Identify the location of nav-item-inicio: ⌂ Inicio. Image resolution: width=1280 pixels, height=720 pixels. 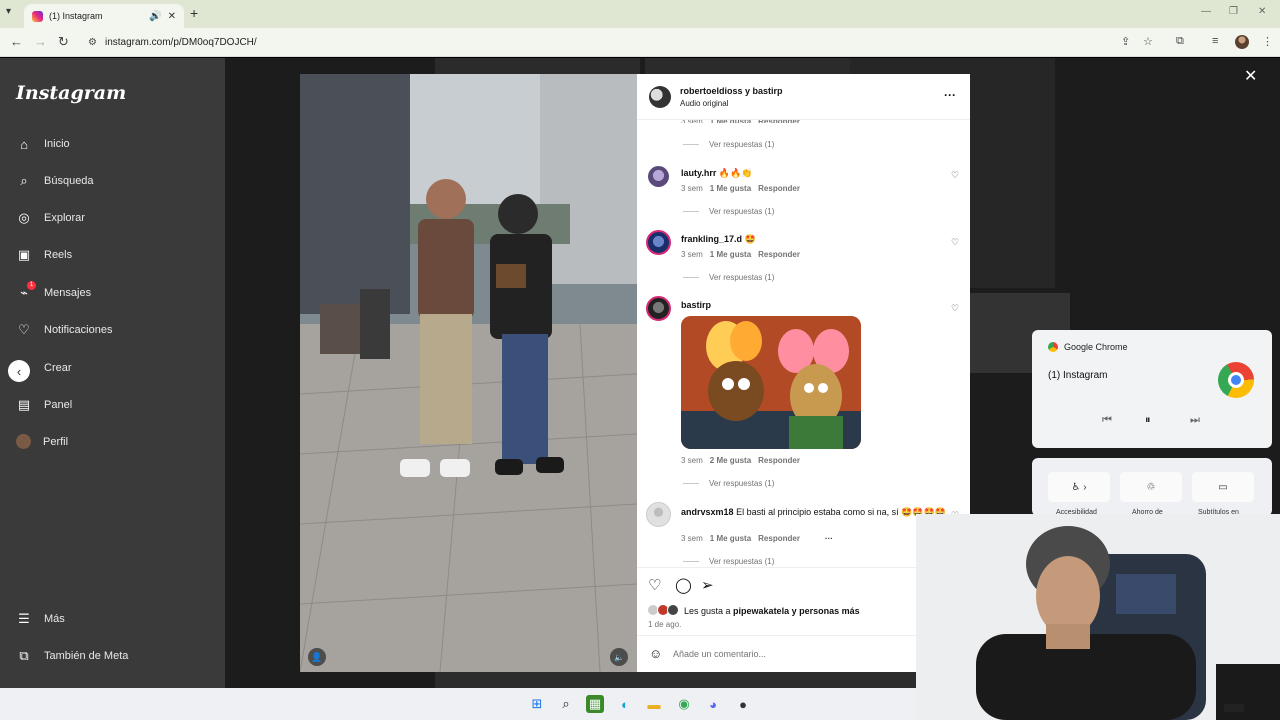
(43, 144).